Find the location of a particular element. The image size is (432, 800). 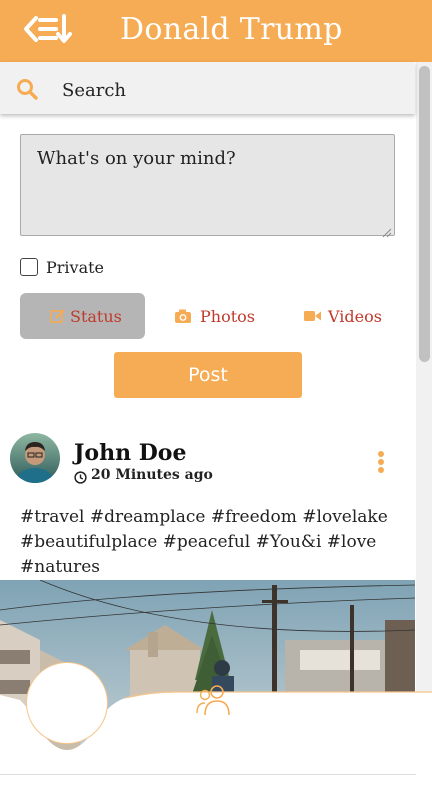

search-input: Search is located at coordinates (94, 90).